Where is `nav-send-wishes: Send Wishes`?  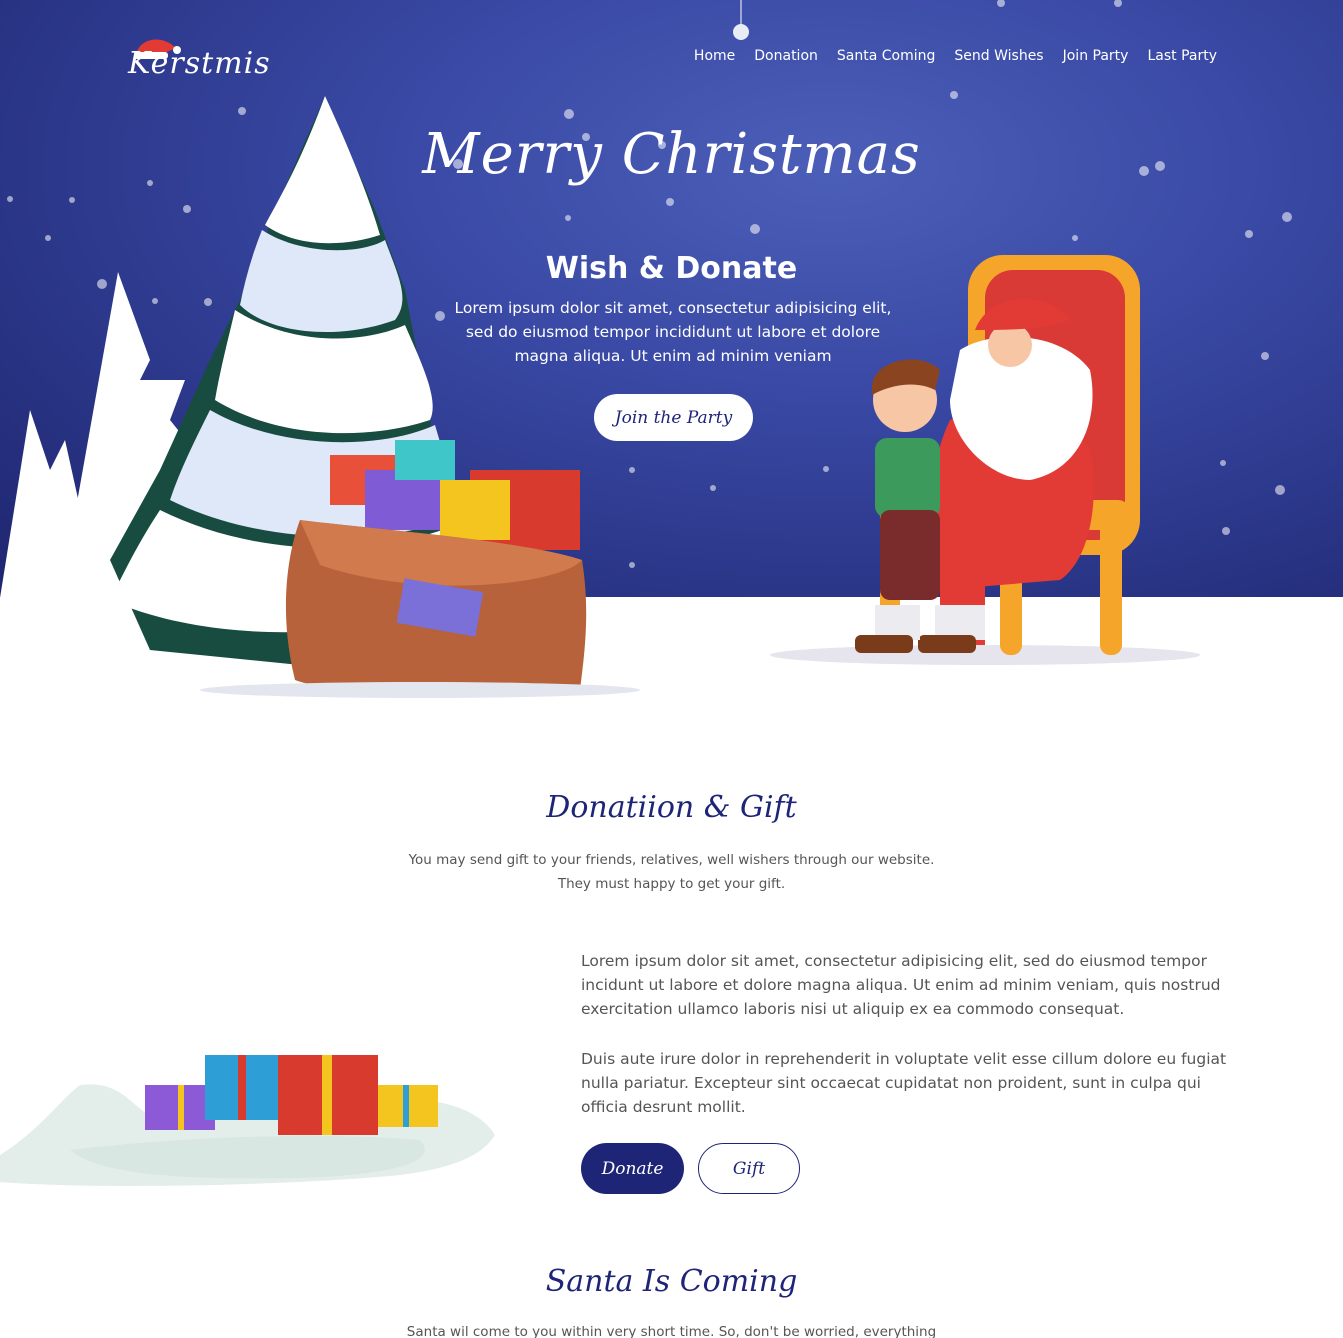
nav-send-wishes: Send Wishes is located at coordinates (998, 56).